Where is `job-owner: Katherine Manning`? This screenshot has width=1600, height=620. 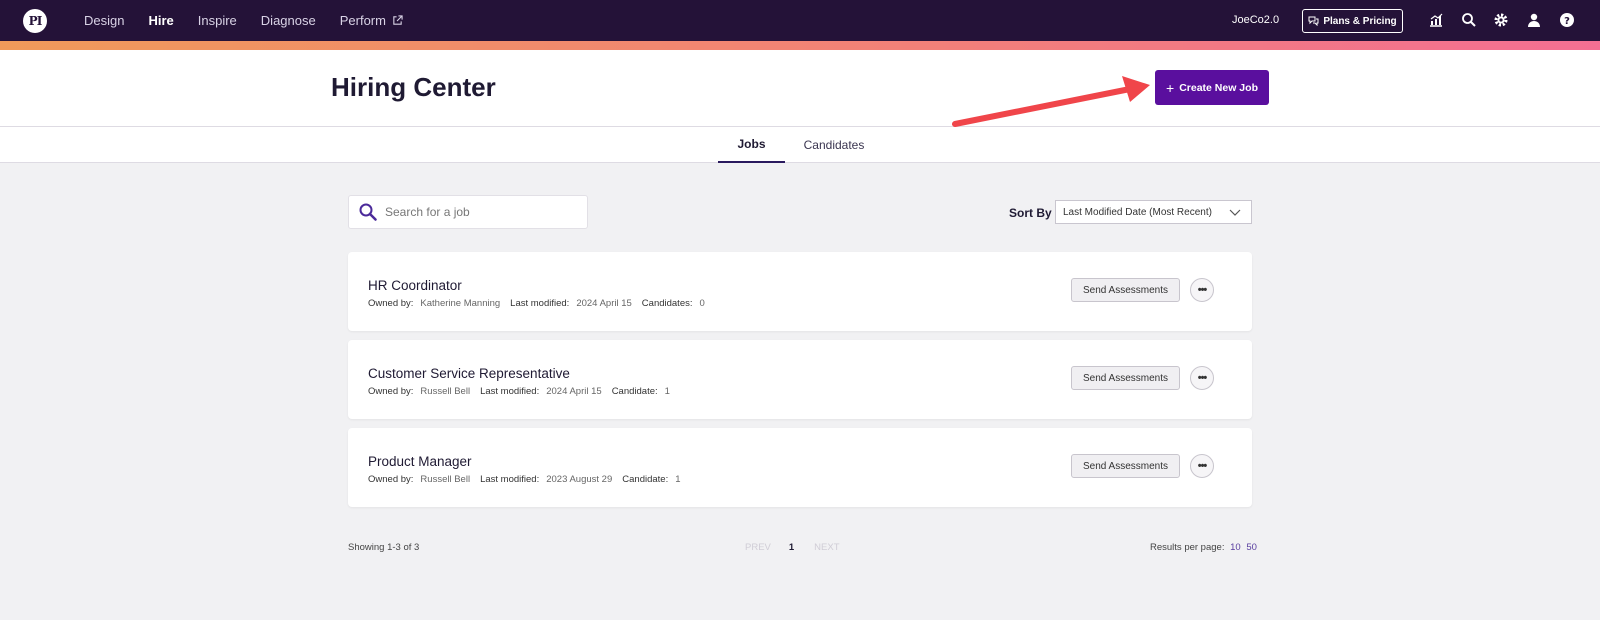
job-owner: Katherine Manning is located at coordinates (460, 303).